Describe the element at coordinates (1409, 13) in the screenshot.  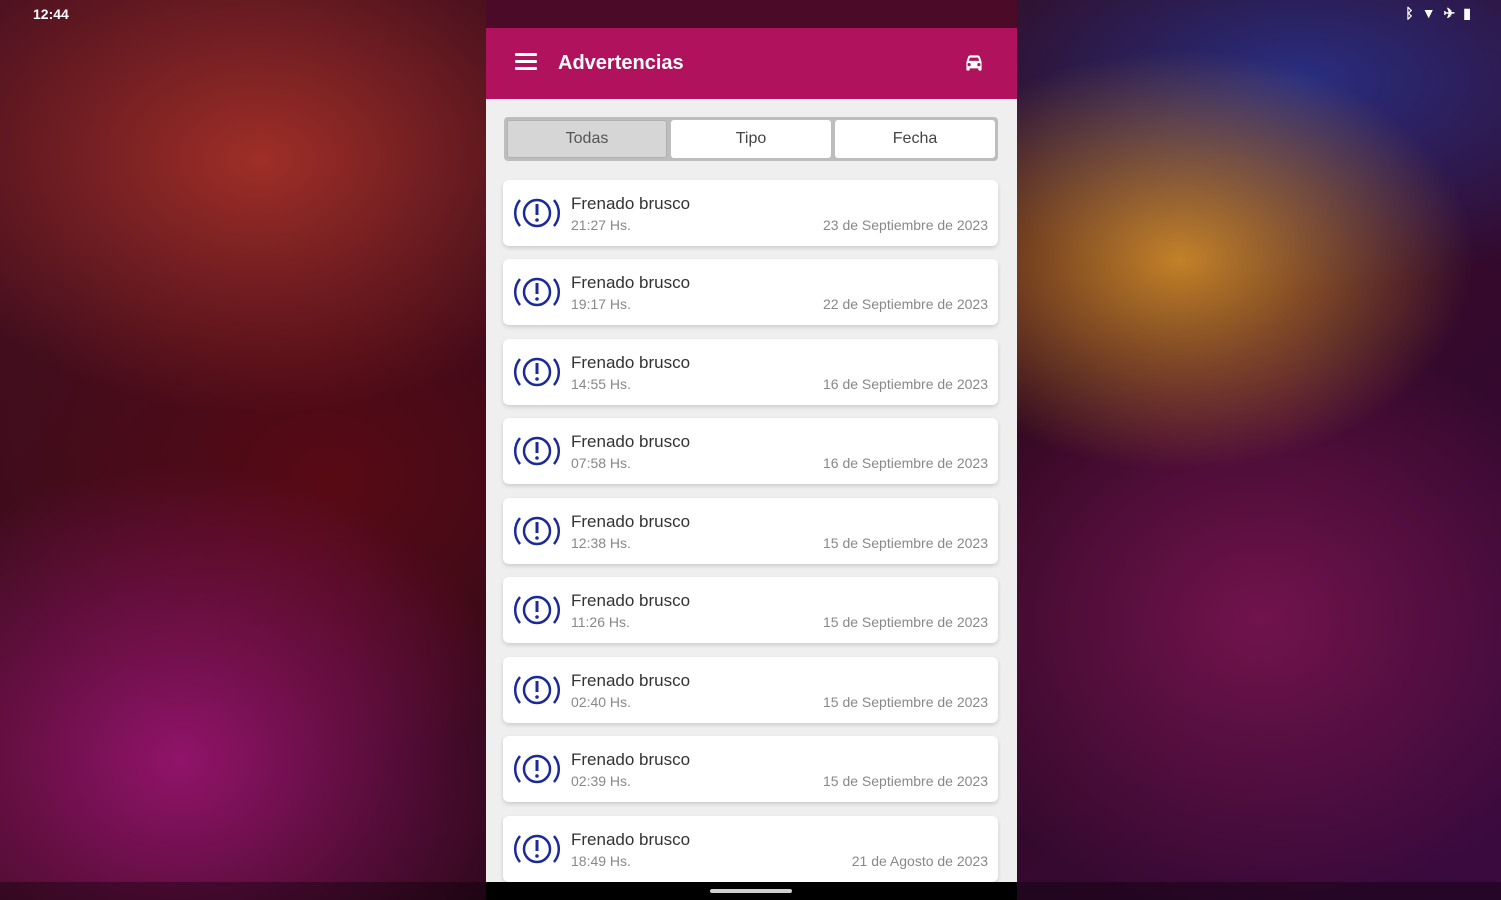
I see `bluetooth-icon: ᛒ` at that location.